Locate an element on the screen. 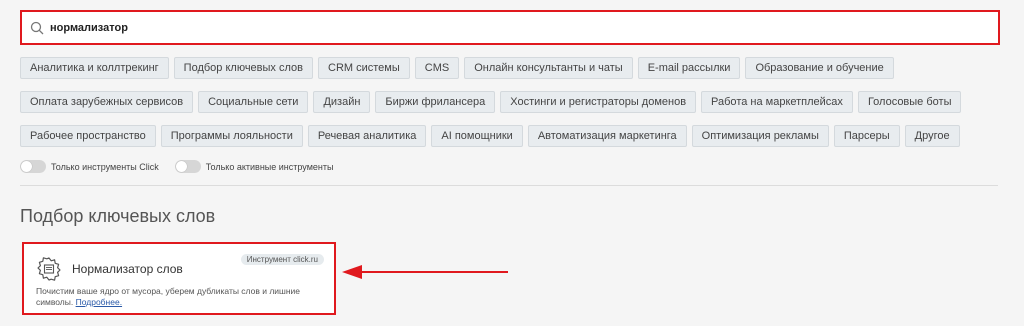  category-tag: E-mail рассылки is located at coordinates (689, 68).